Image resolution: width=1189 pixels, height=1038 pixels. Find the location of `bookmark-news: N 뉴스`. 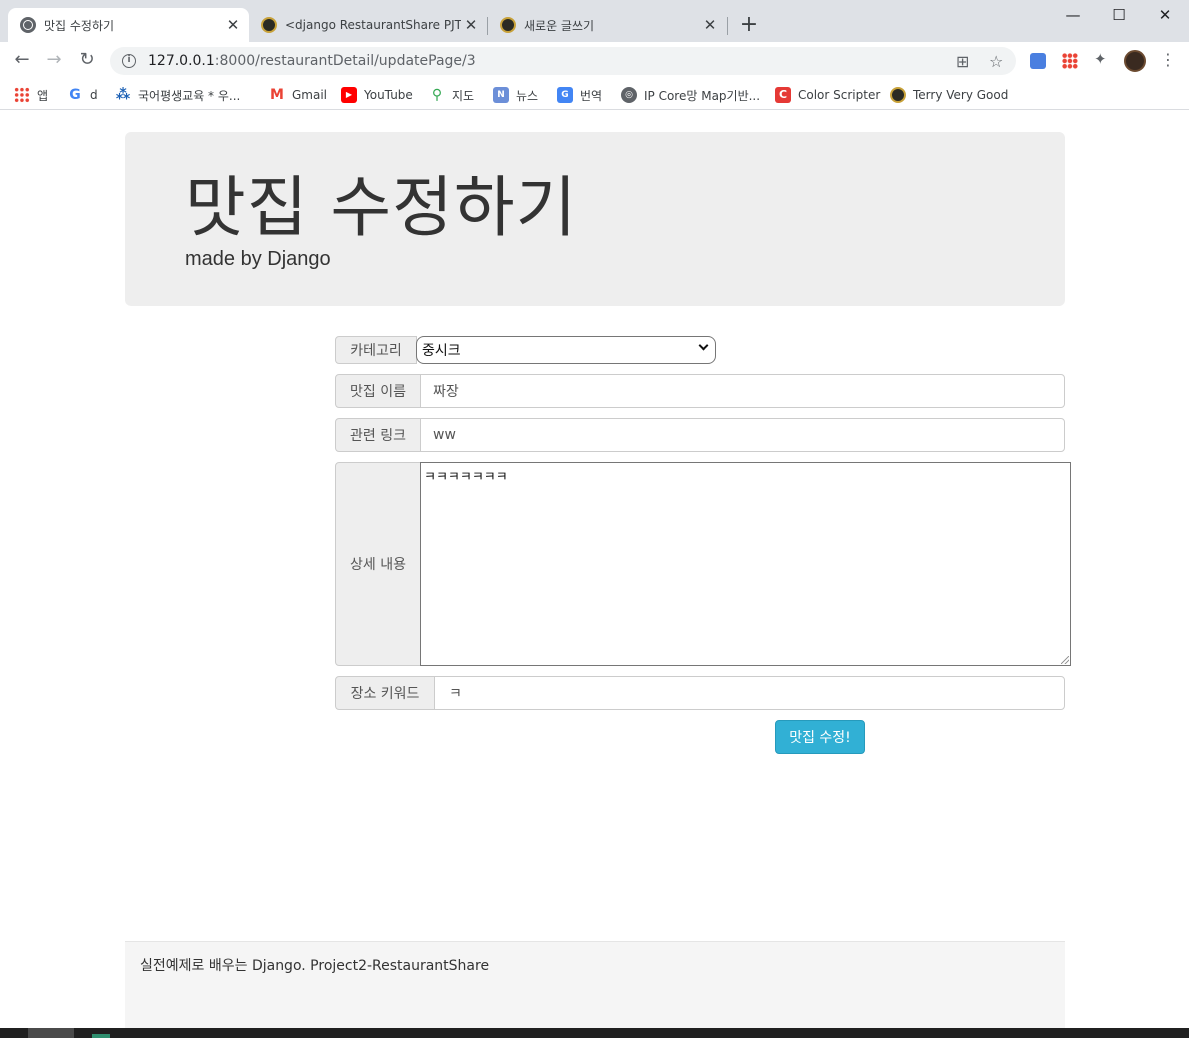

bookmark-news: N 뉴스 is located at coordinates (515, 95).